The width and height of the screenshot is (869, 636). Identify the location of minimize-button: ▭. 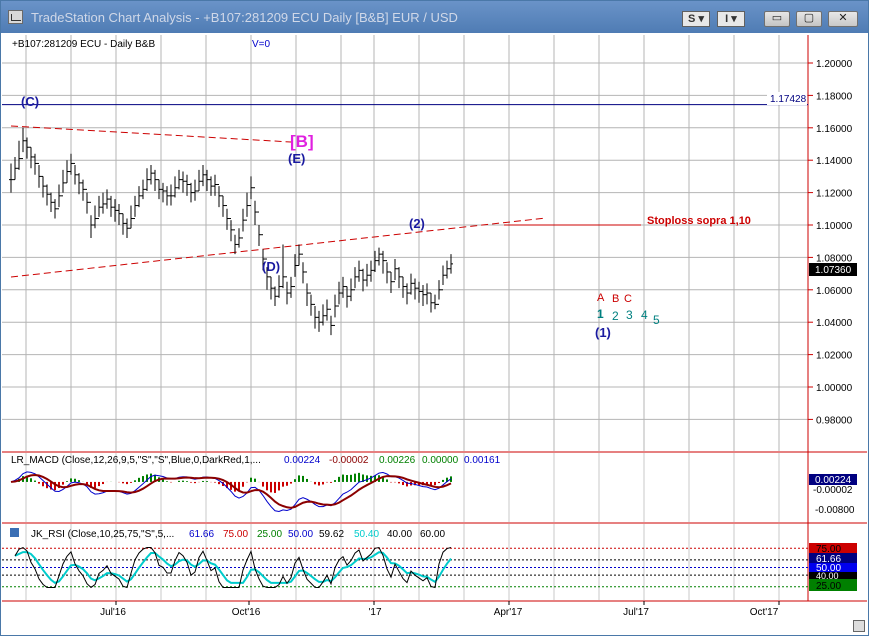
(777, 19).